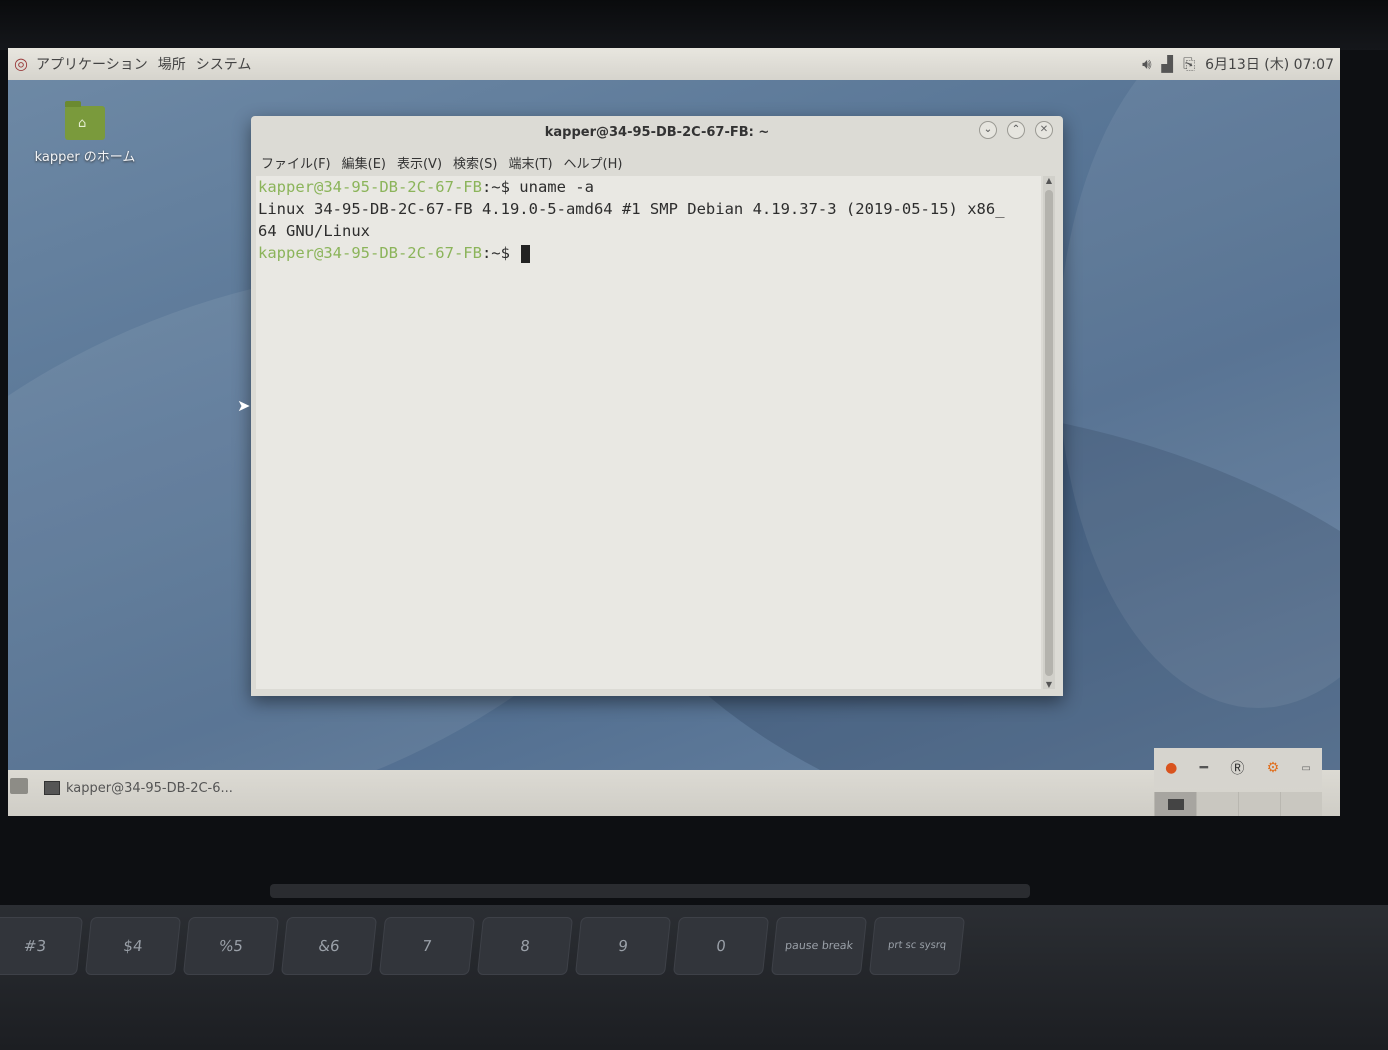 This screenshot has height=1050, width=1388. What do you see at coordinates (419, 162) in the screenshot?
I see `menu-view: 表示(V)` at bounding box center [419, 162].